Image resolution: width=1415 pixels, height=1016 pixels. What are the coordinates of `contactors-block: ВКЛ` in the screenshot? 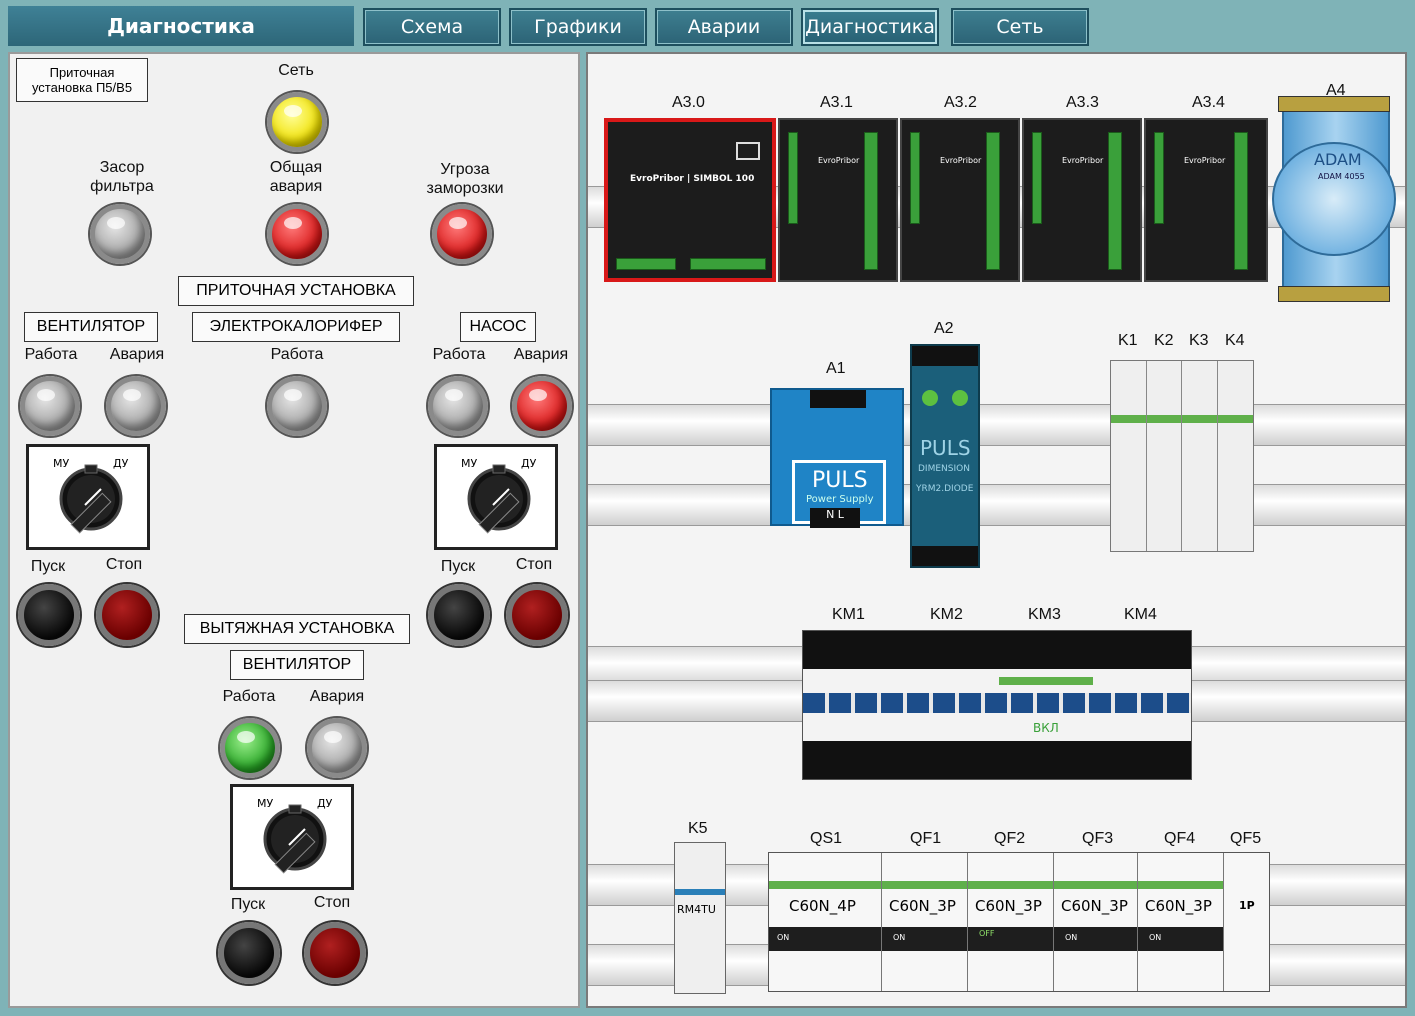 It's located at (997, 705).